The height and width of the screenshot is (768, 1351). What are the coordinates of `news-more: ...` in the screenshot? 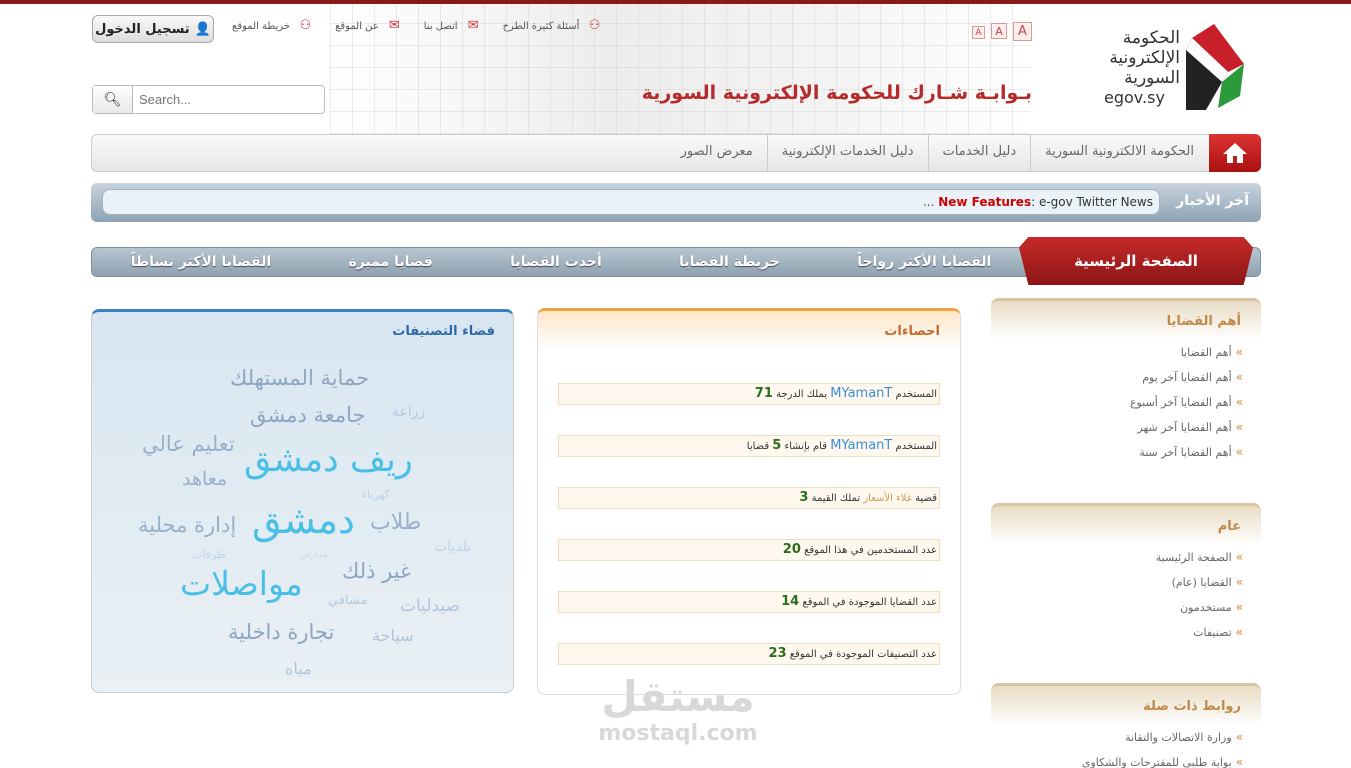 It's located at (928, 202).